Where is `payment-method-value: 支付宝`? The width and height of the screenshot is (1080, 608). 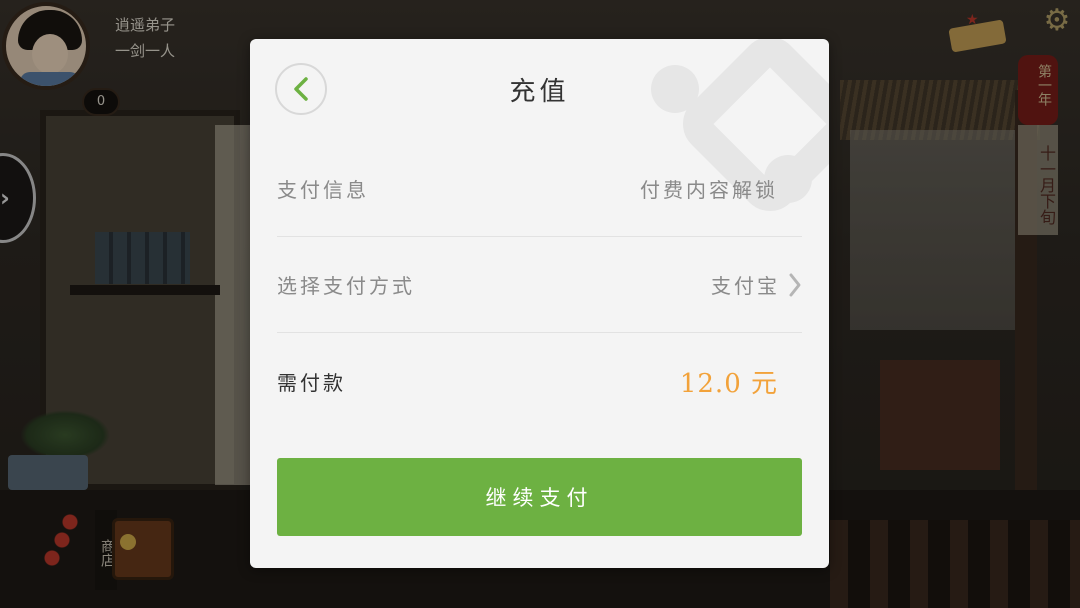
payment-method-value: 支付宝 is located at coordinates (745, 286).